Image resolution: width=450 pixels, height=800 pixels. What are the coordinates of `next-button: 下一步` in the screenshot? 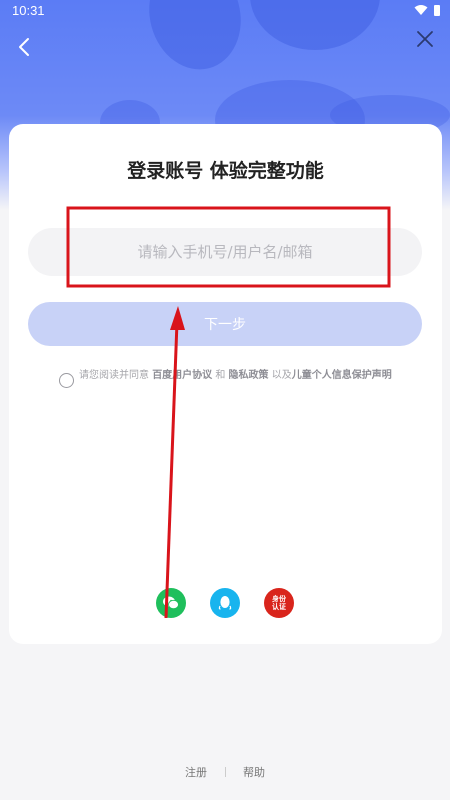 It's located at (225, 324).